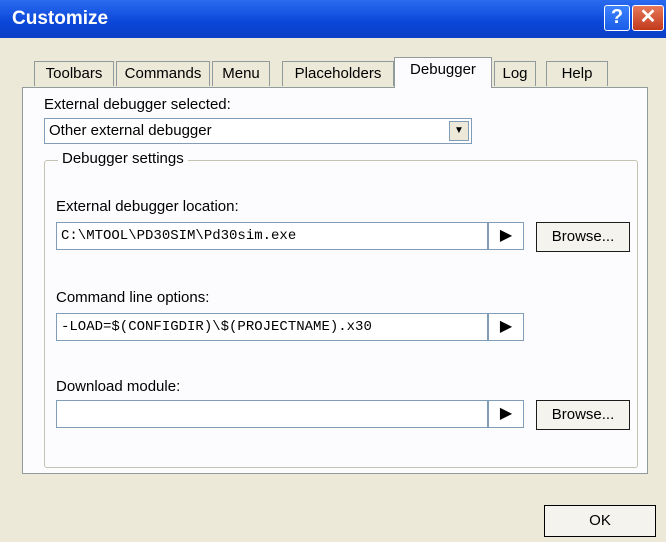 This screenshot has width=666, height=542. What do you see at coordinates (272, 327) in the screenshot?
I see `command-line-options-input: -LOAD=$(CONFIGDIR)\$(PROJECTNAME).x30` at bounding box center [272, 327].